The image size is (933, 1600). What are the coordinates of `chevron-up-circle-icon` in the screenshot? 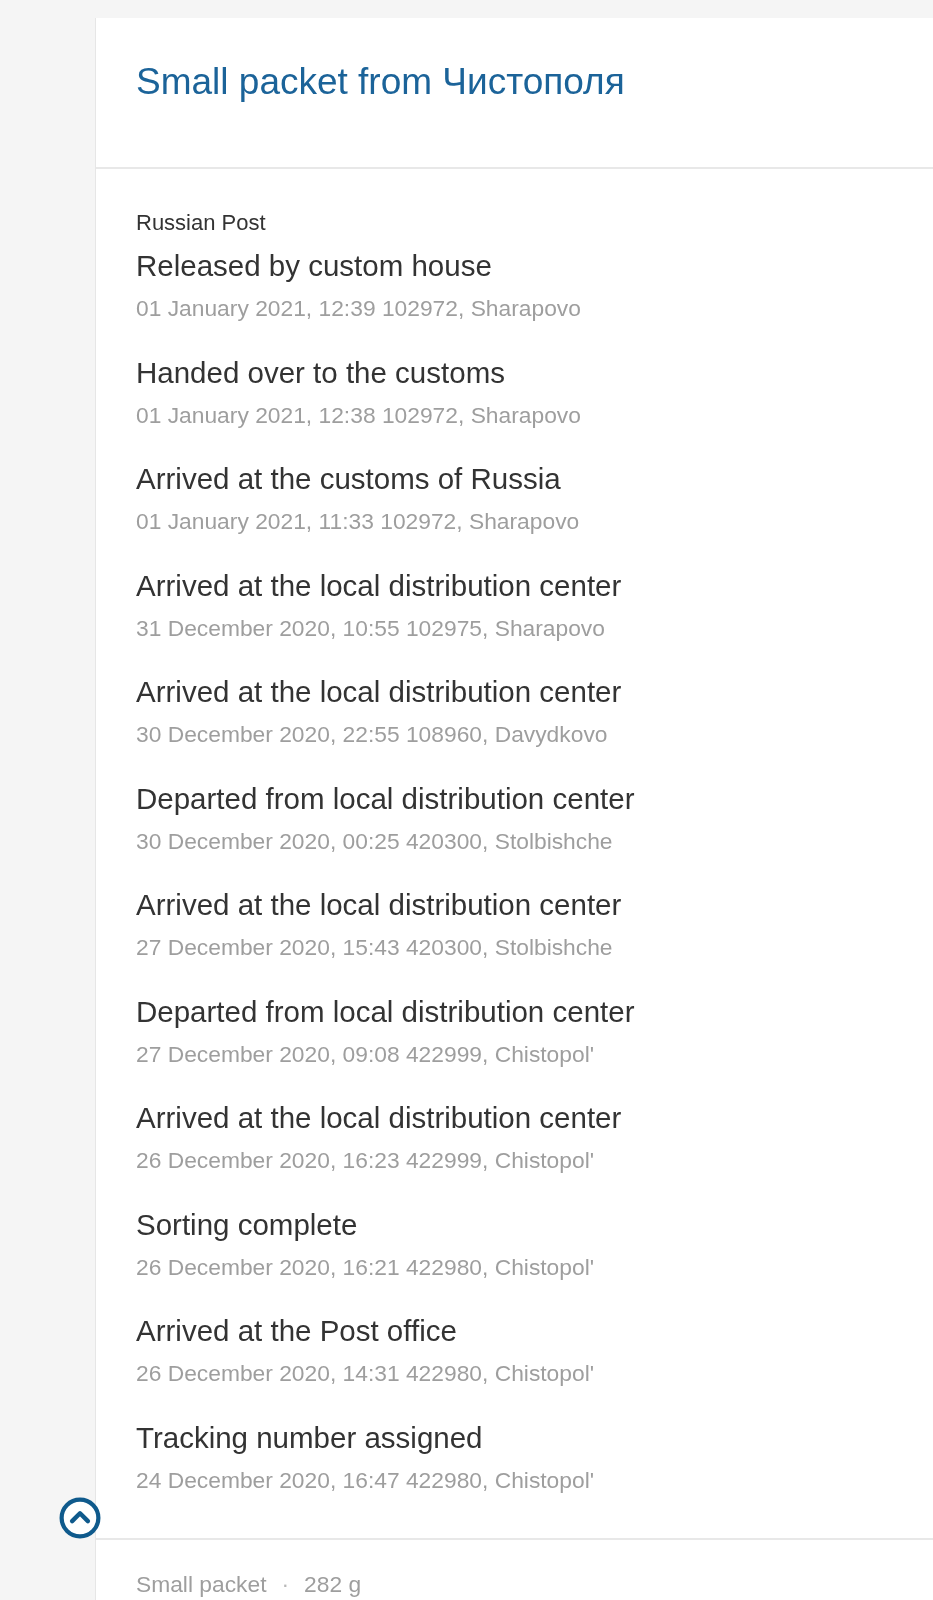 It's located at (80, 1518).